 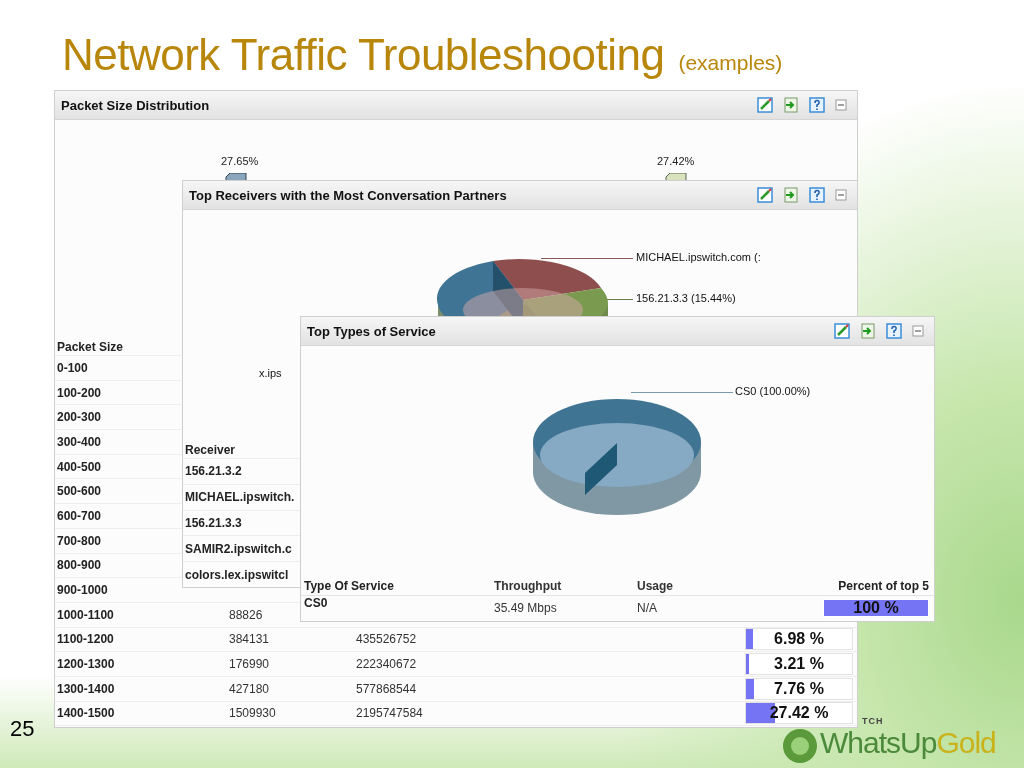 What do you see at coordinates (85, 614) in the screenshot?
I see `table-cell: 1000-1100` at bounding box center [85, 614].